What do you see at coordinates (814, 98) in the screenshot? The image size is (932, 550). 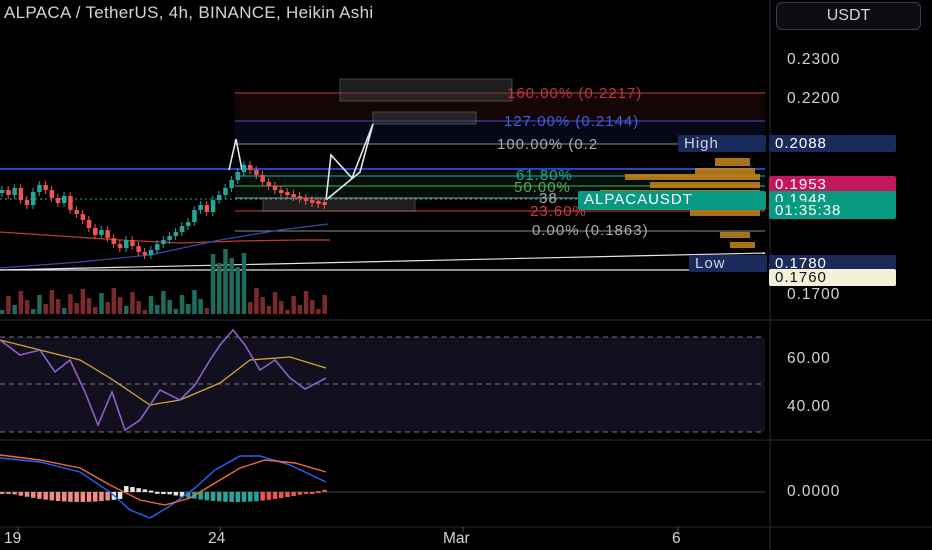 I see `price-axis-label: 0.2200` at bounding box center [814, 98].